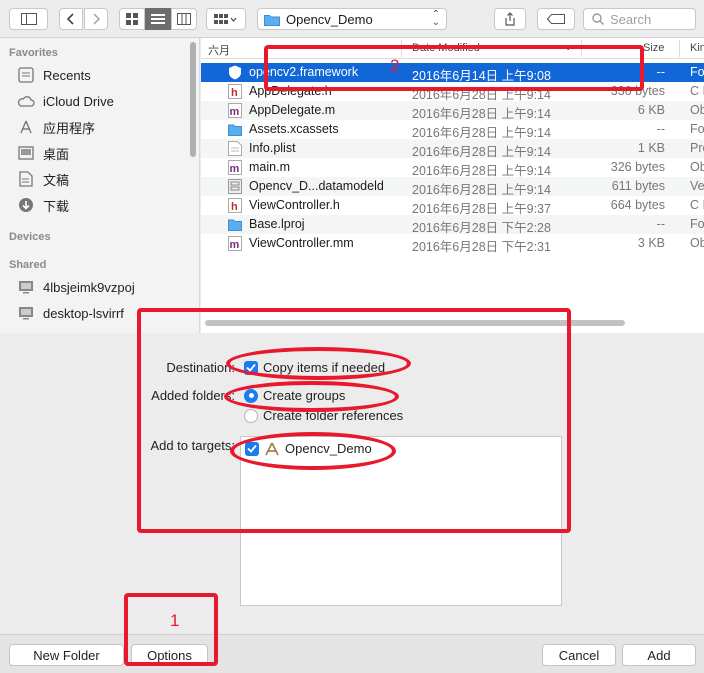  I want to click on sidebar-item-label: iCloud Drive, so click(78, 101).